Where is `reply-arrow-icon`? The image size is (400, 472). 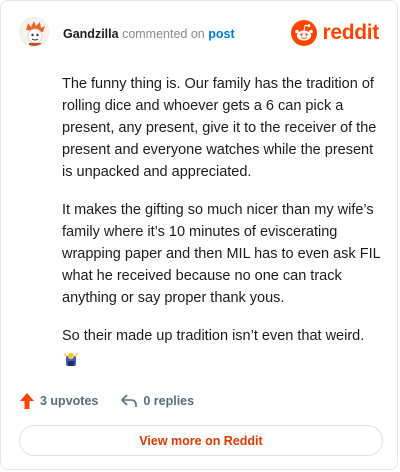 reply-arrow-icon is located at coordinates (129, 400).